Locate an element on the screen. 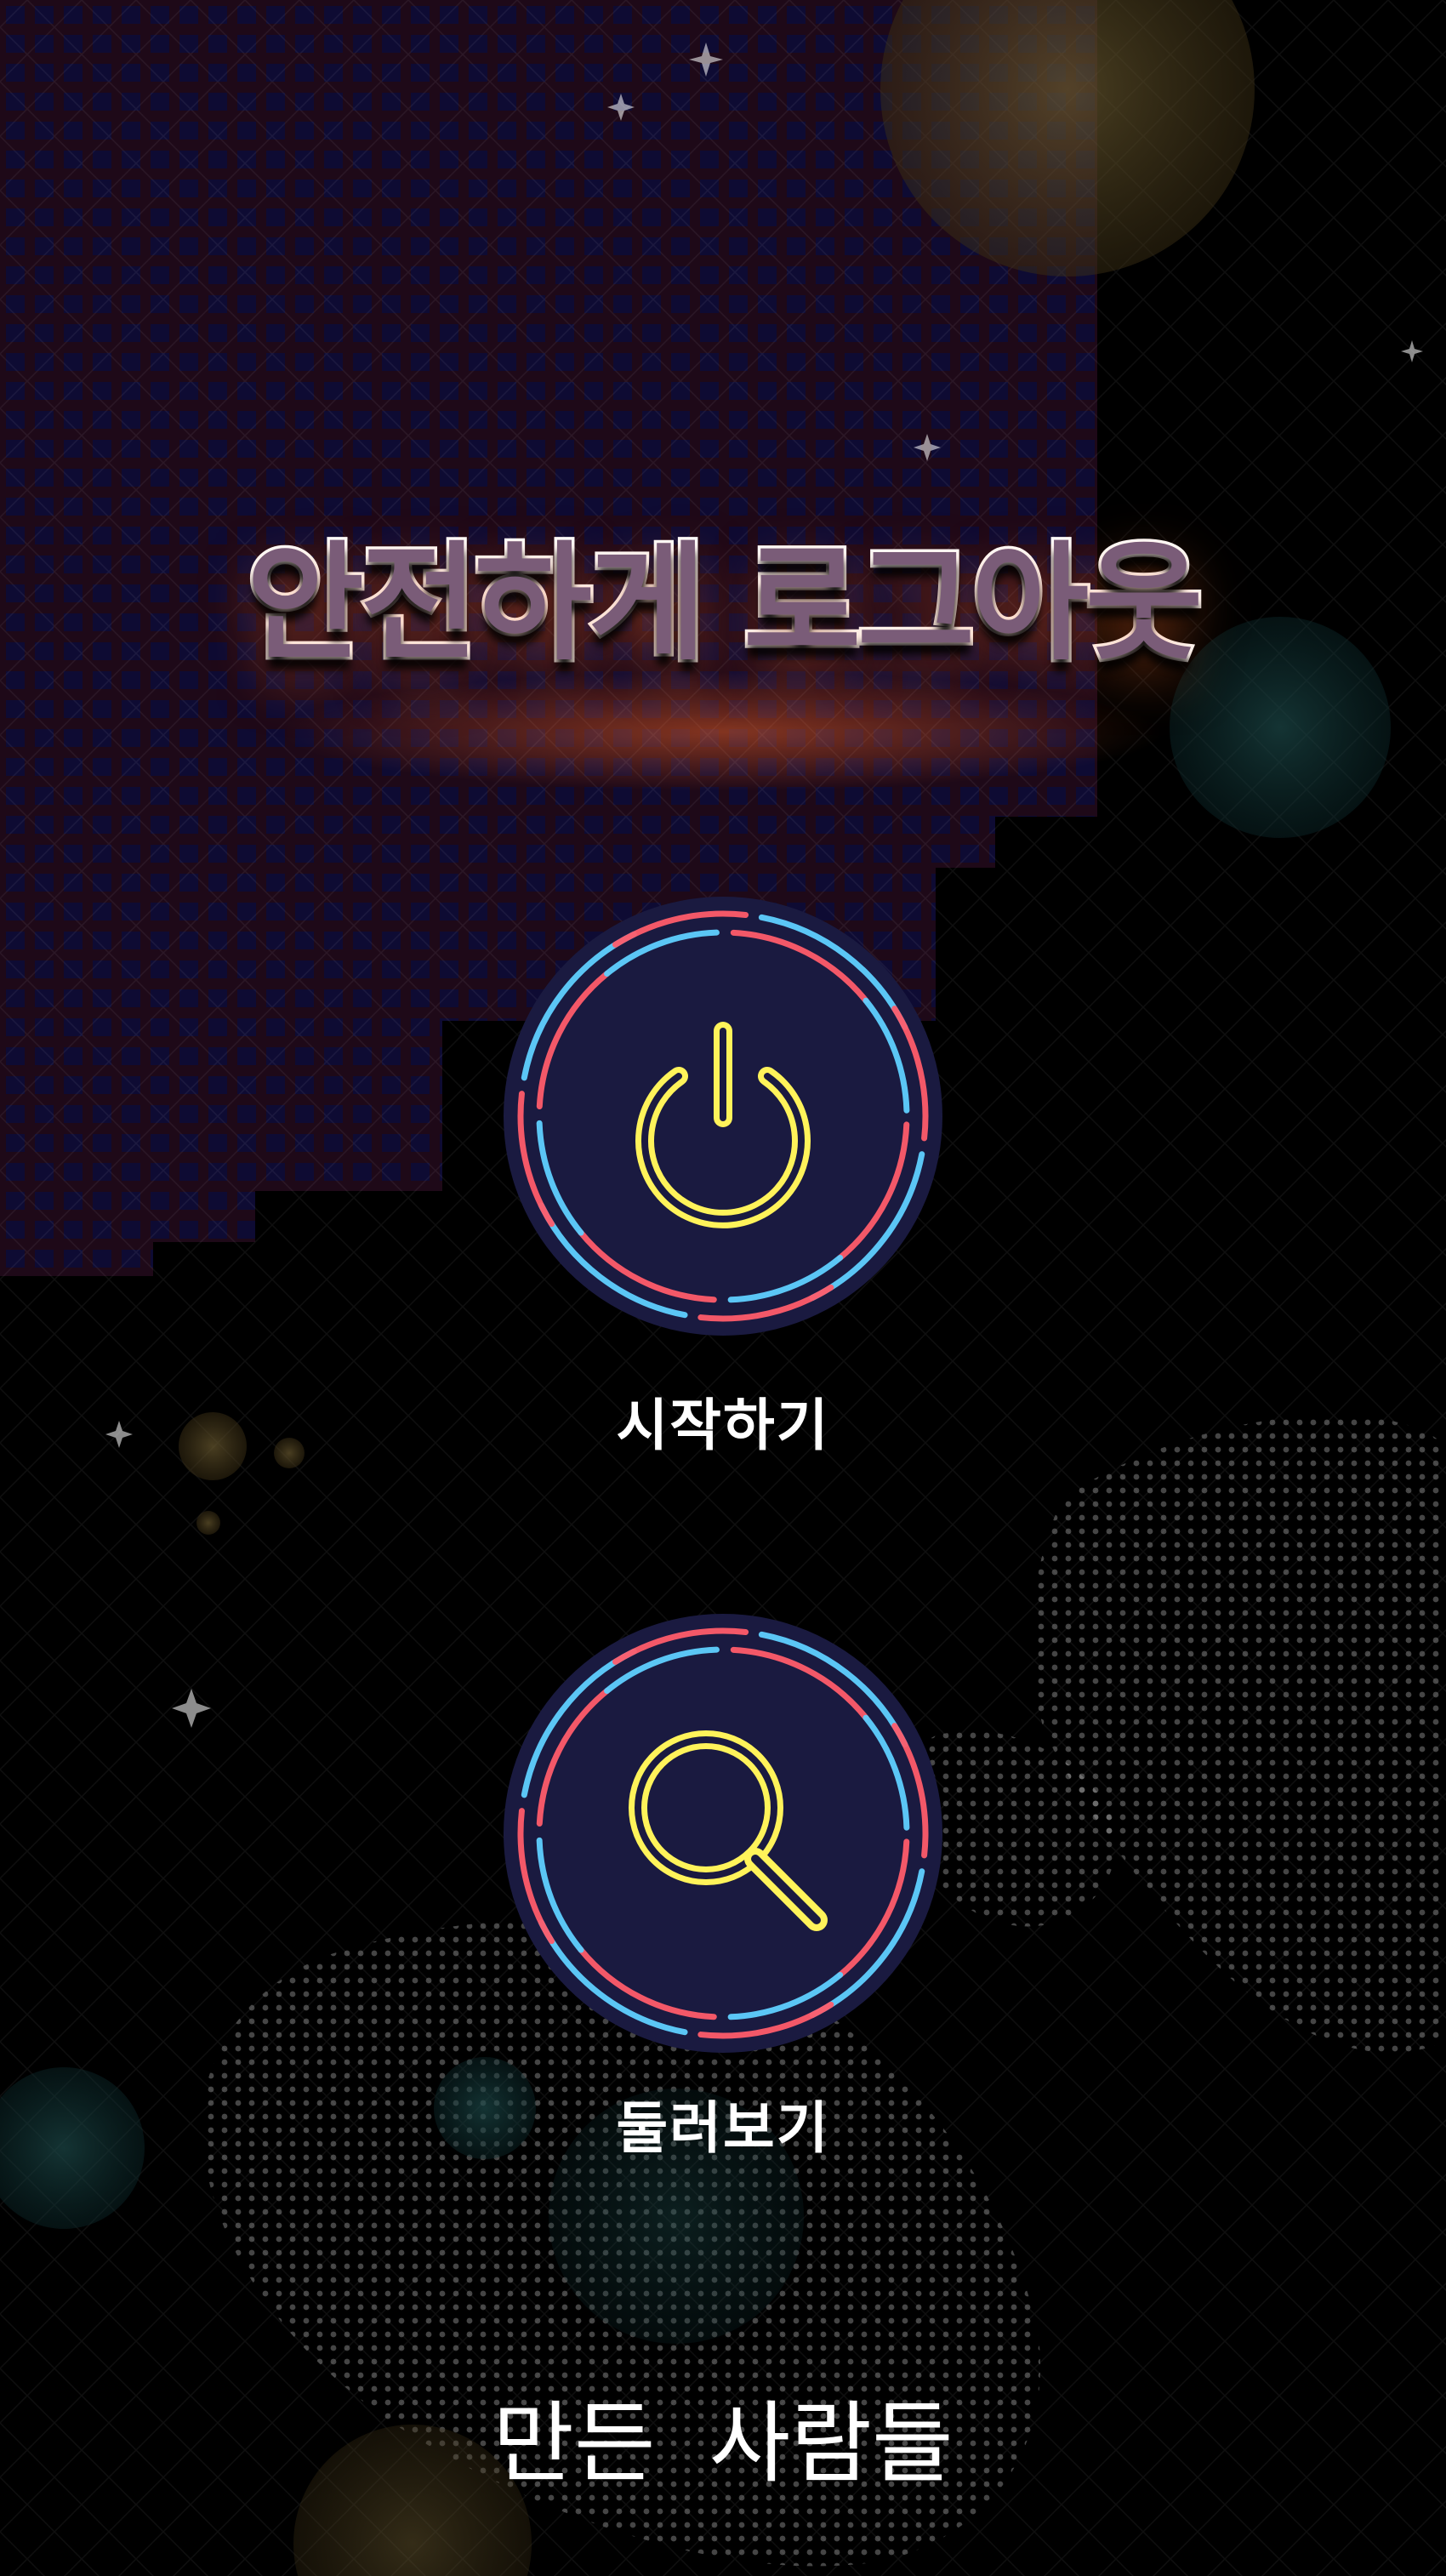 This screenshot has width=1446, height=2576. browse-button is located at coordinates (723, 1834).